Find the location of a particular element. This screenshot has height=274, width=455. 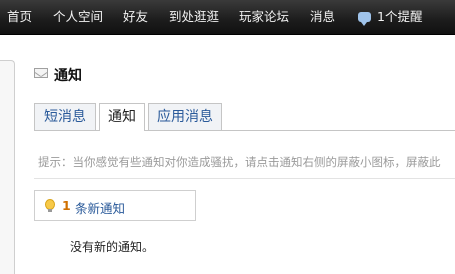

sidebar-edge is located at coordinates (7, 167).